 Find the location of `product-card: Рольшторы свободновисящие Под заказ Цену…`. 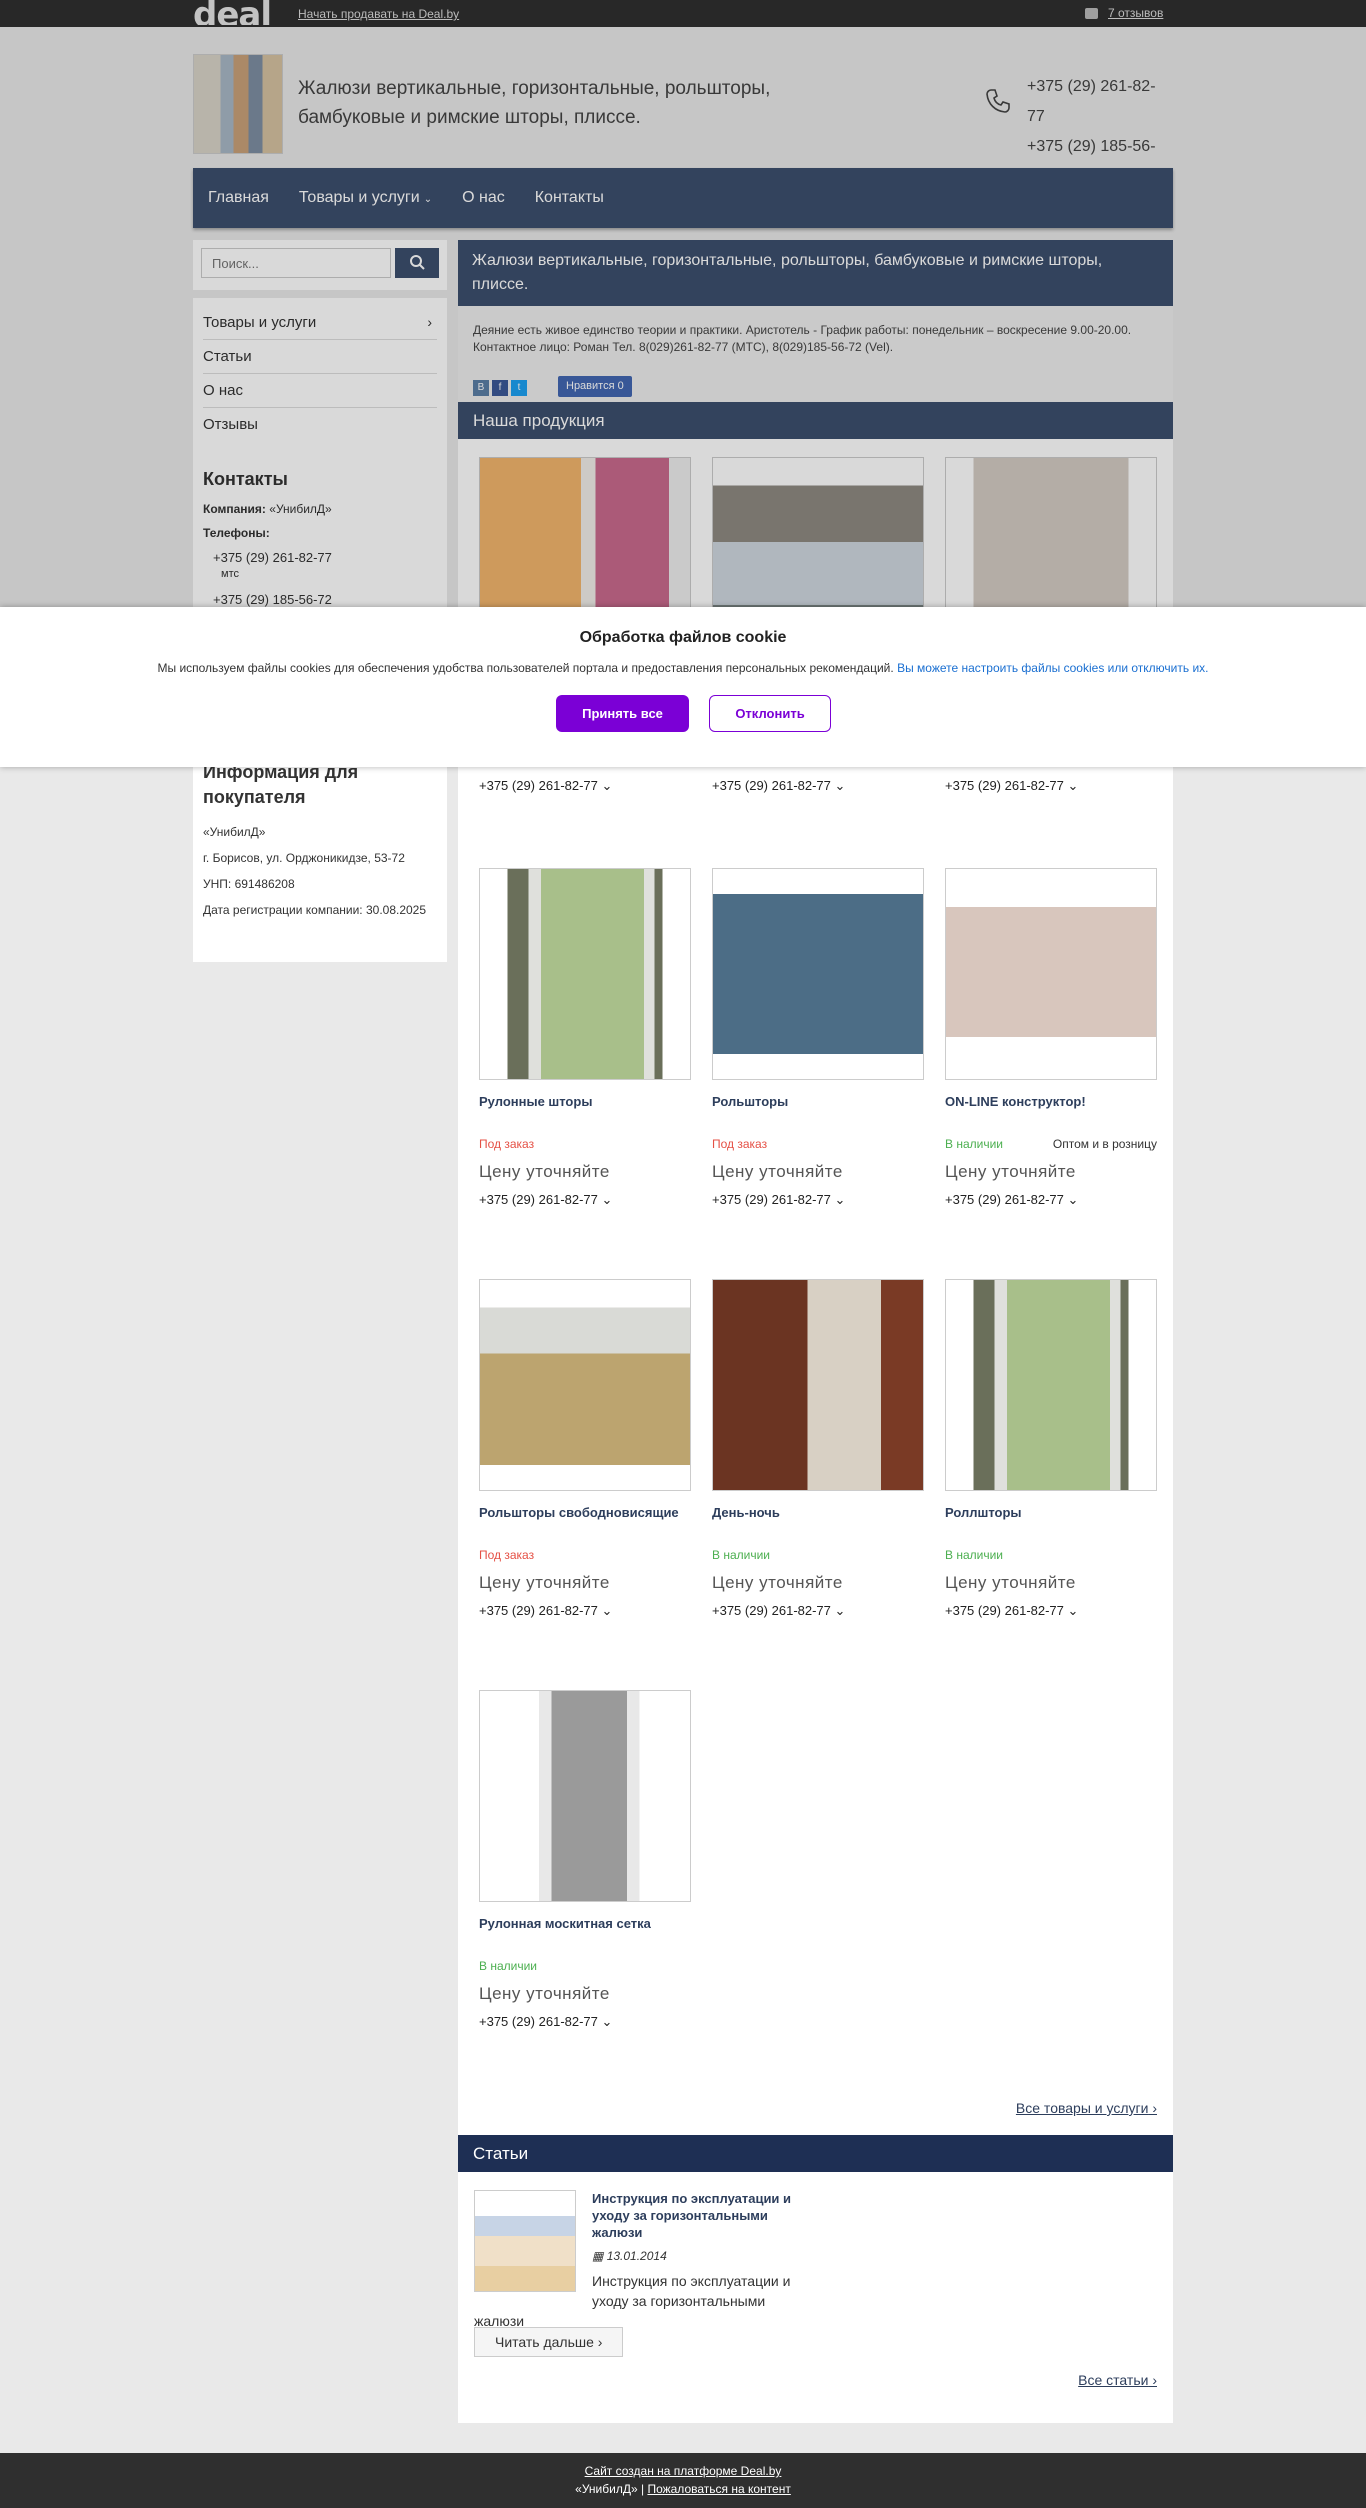

product-card: Рольшторы свободновисящие Под заказ Цену… is located at coordinates (585, 1449).